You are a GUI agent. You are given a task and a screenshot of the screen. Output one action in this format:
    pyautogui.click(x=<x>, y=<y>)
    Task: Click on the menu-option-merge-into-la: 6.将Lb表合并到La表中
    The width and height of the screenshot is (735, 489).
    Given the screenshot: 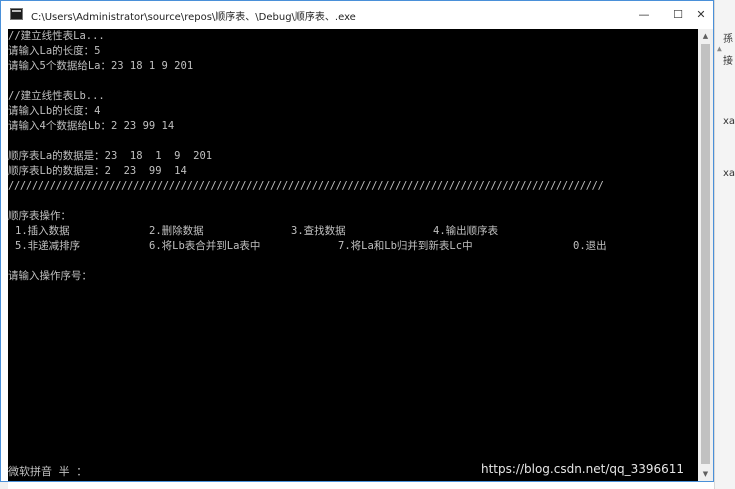 What is the action you would take?
    pyautogui.click(x=205, y=246)
    